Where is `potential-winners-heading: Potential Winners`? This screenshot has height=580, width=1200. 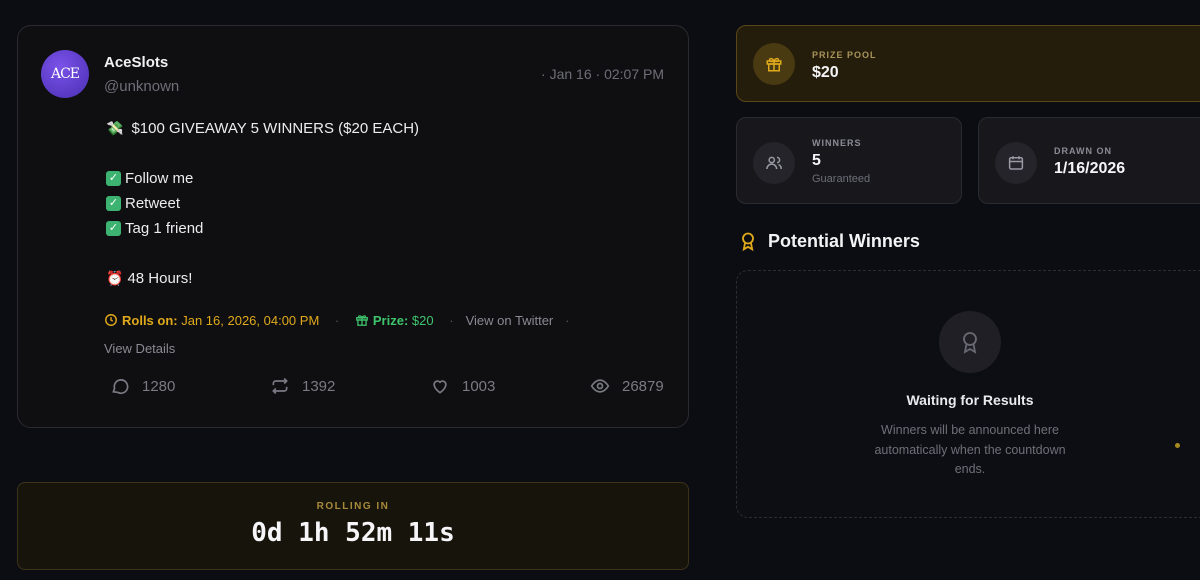
potential-winners-heading: Potential Winners is located at coordinates (829, 241).